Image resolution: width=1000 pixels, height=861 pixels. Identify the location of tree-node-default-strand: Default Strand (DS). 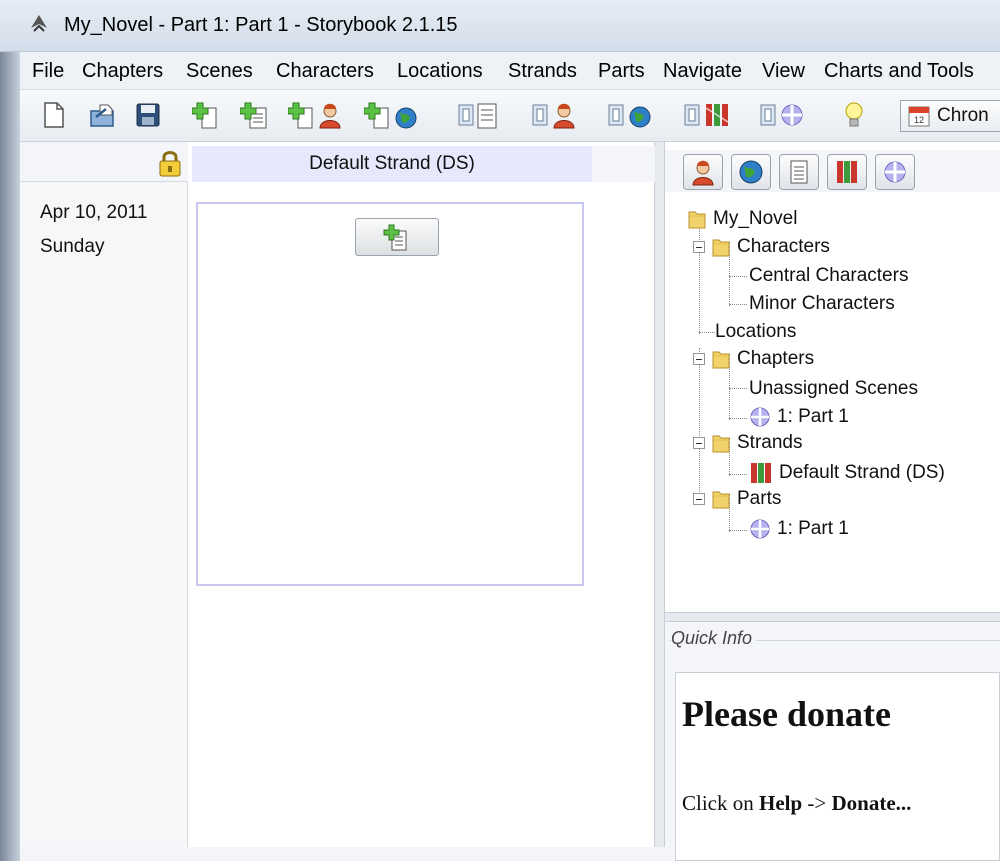
(847, 473).